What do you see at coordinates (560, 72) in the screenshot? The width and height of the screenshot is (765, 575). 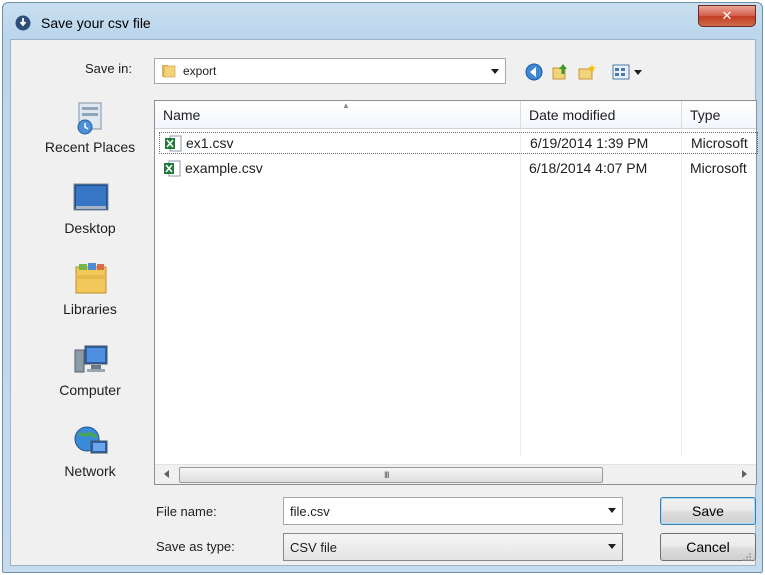 I see `up-folder-icon` at bounding box center [560, 72].